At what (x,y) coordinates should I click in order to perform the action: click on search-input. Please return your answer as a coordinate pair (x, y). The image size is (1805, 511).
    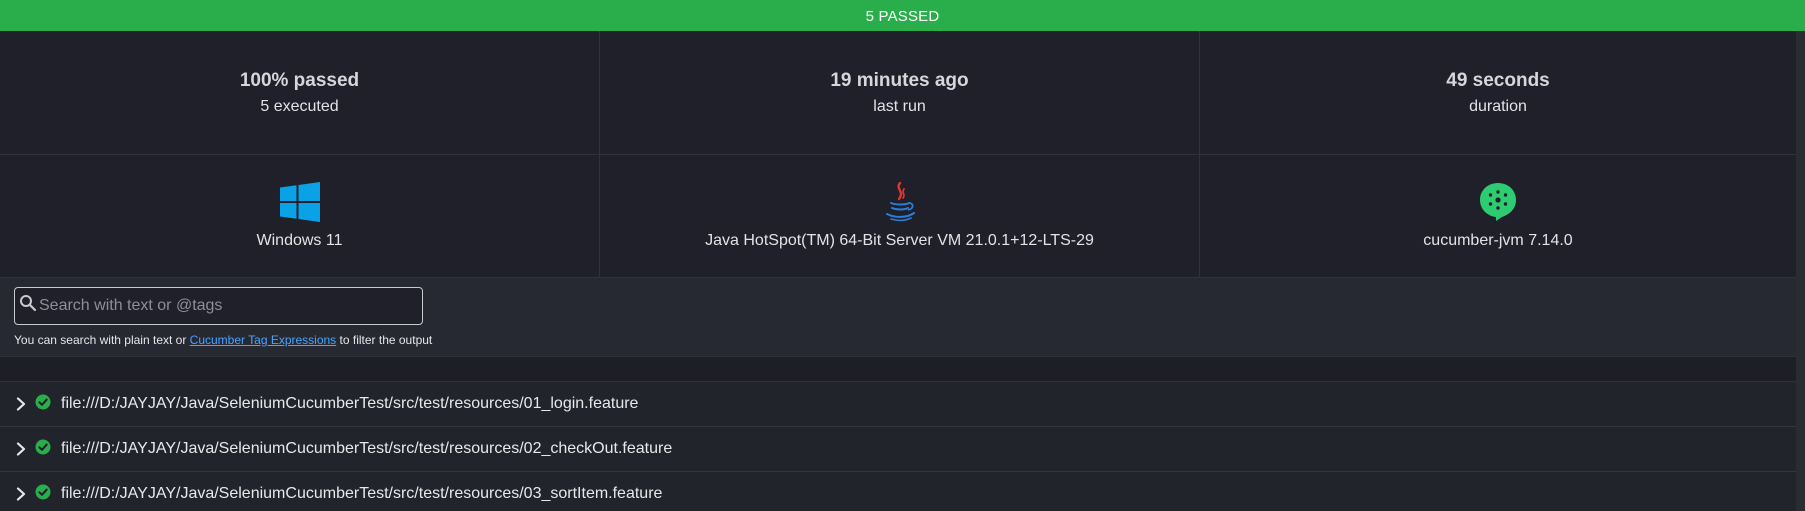
    Looking at the image, I should click on (229, 305).